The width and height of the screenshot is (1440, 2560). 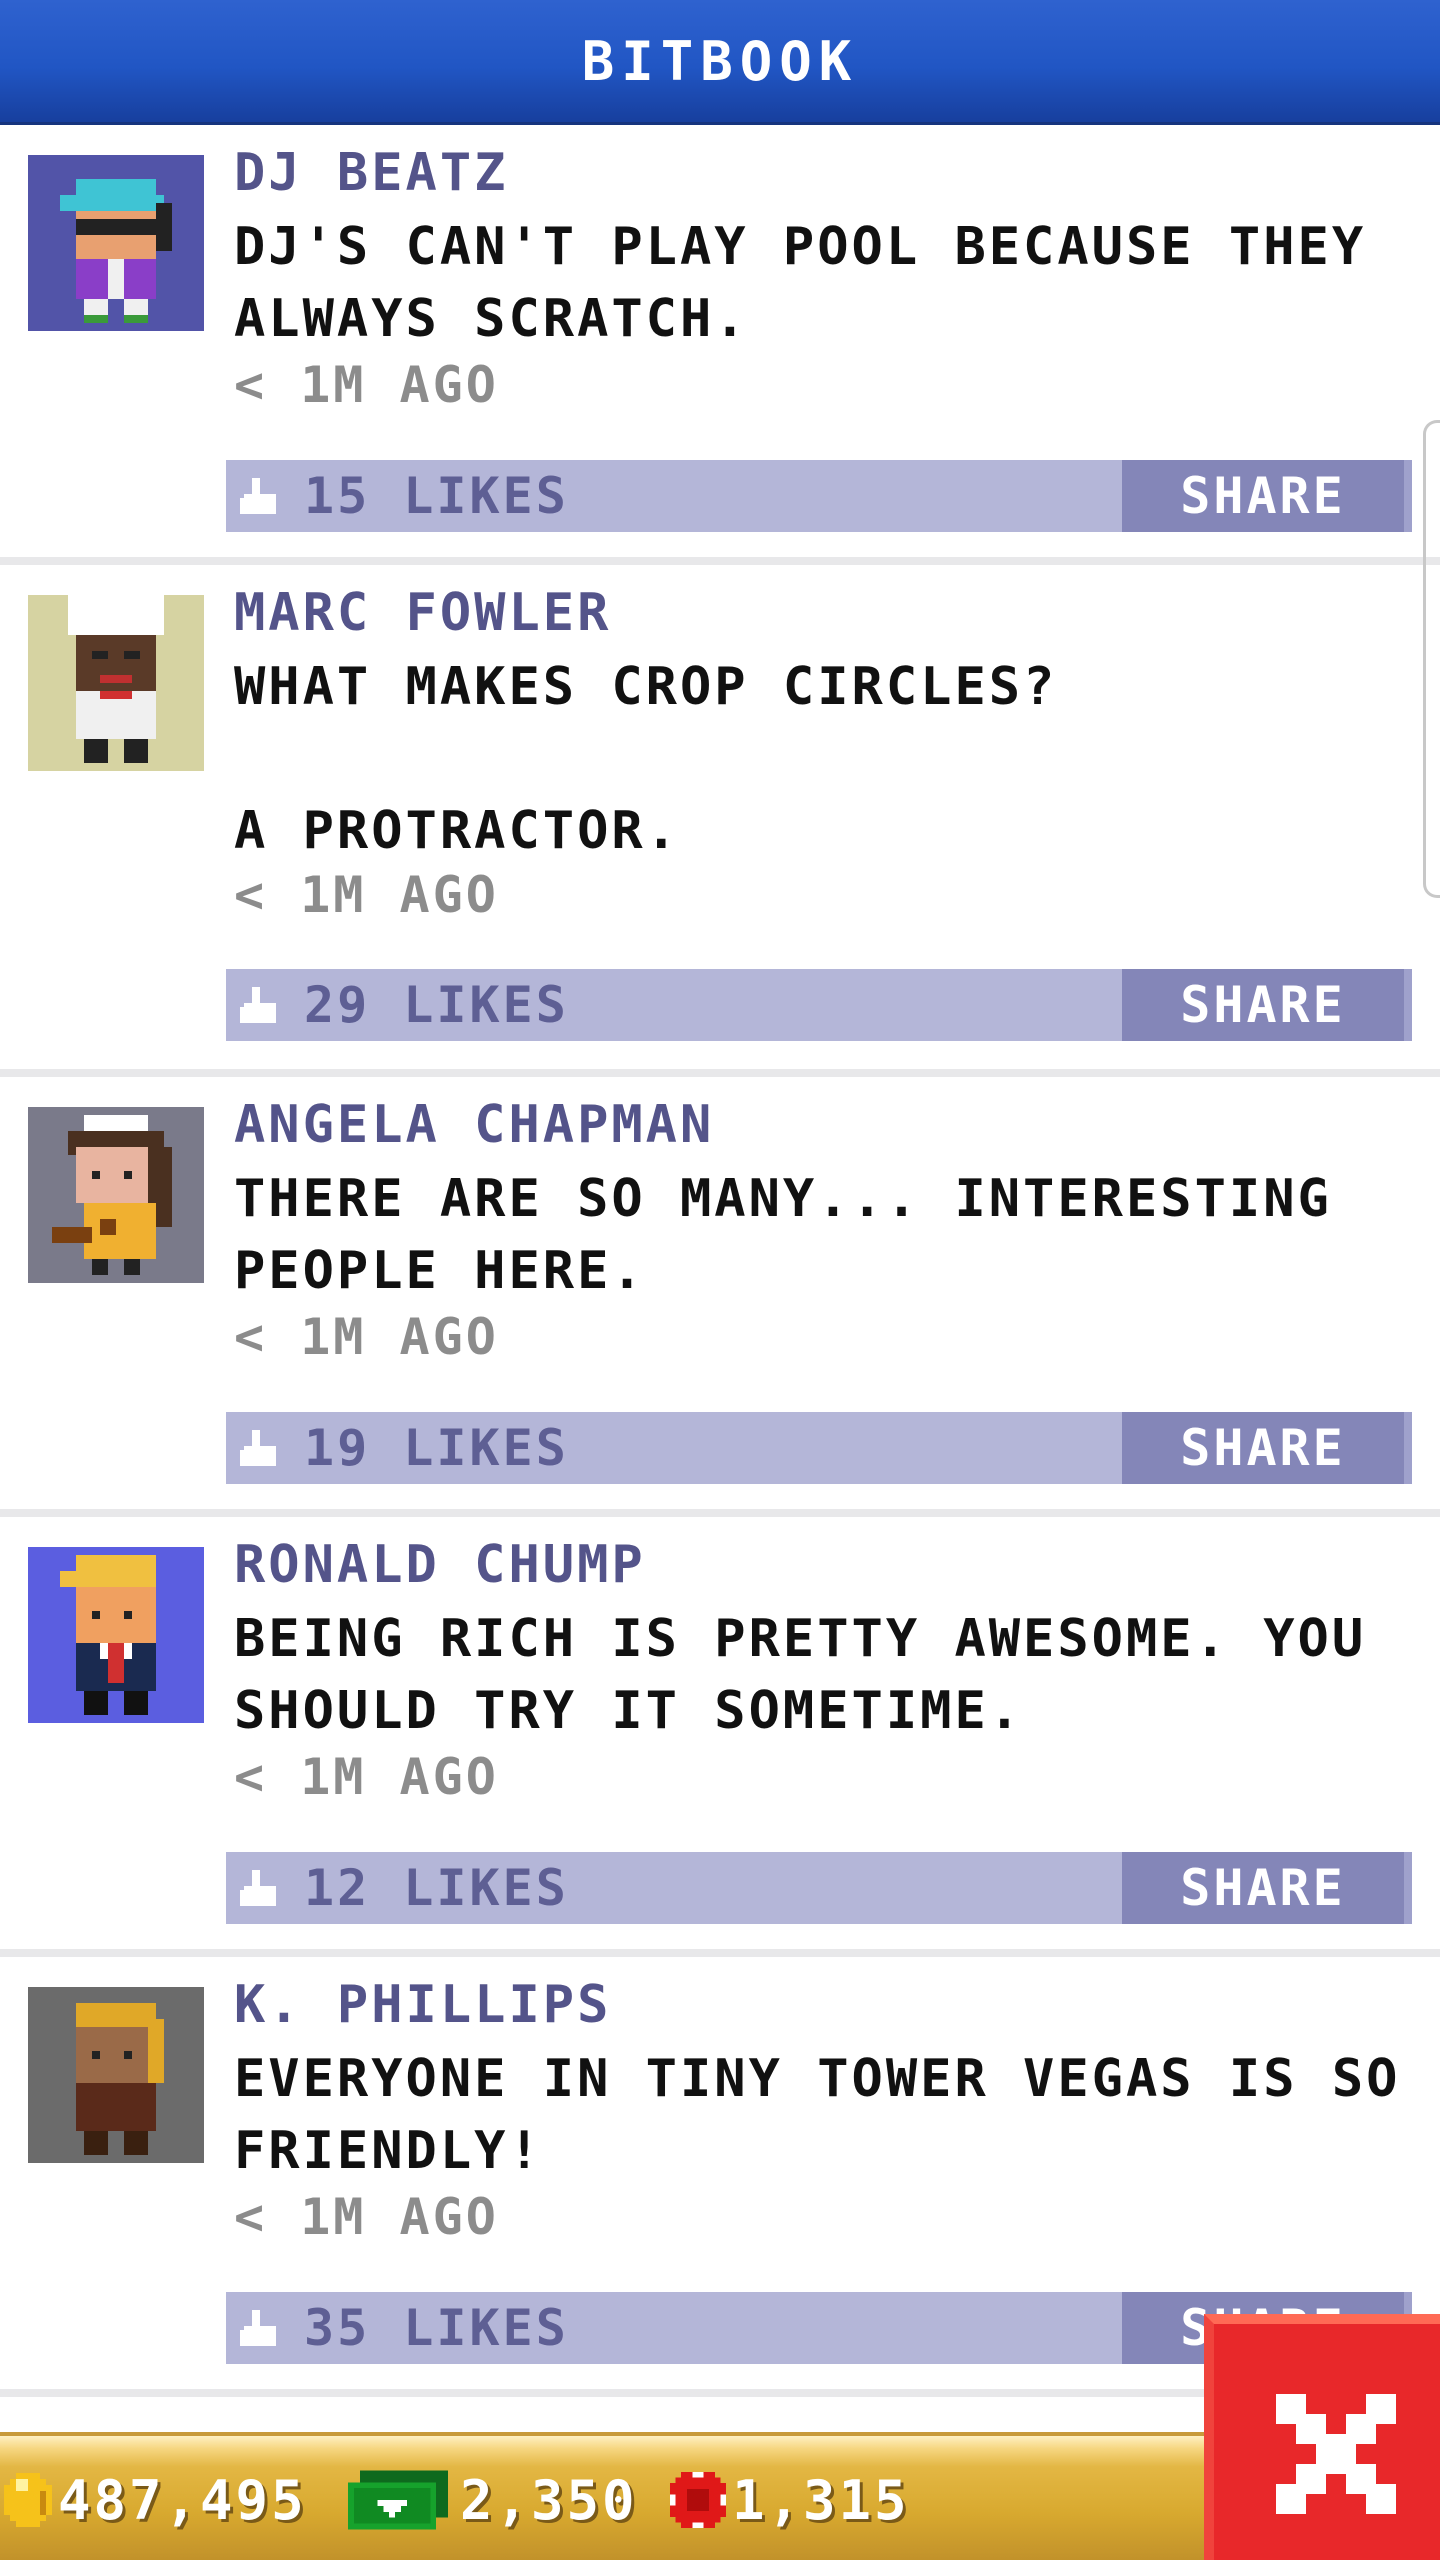 What do you see at coordinates (436, 2328) in the screenshot?
I see `likes-count: 35 LIKES` at bounding box center [436, 2328].